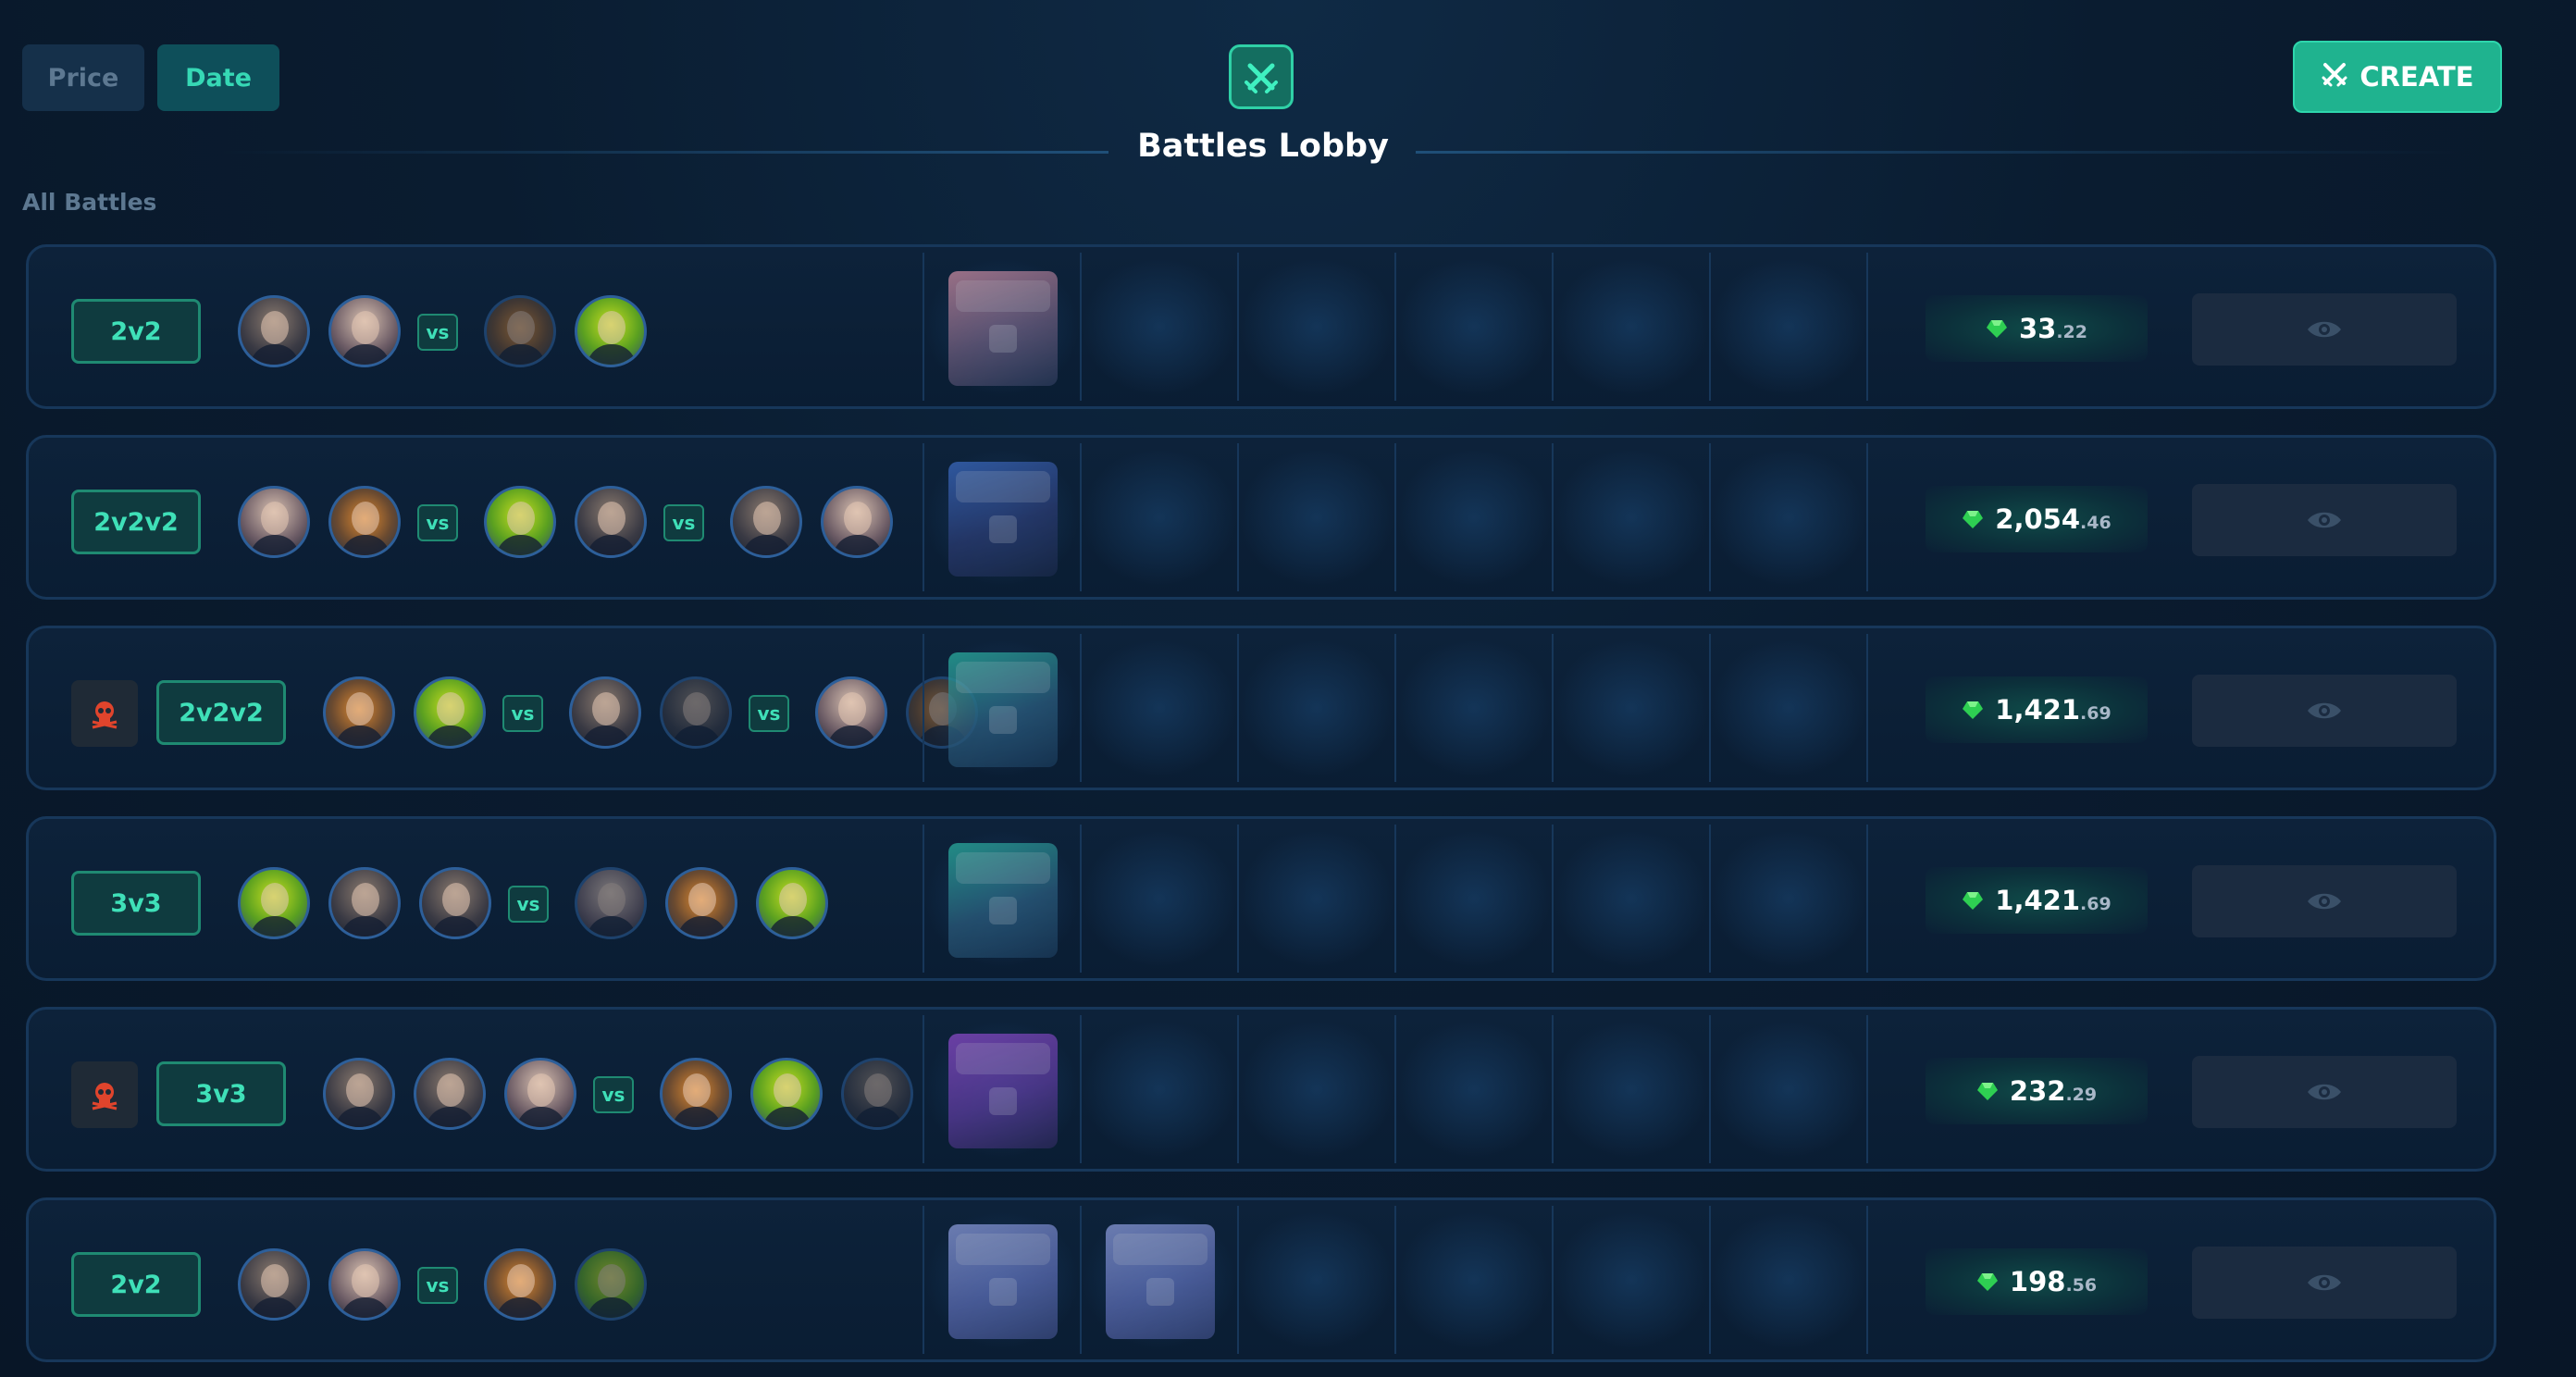 This screenshot has width=2576, height=1377. I want to click on sort-date-button: Date, so click(218, 78).